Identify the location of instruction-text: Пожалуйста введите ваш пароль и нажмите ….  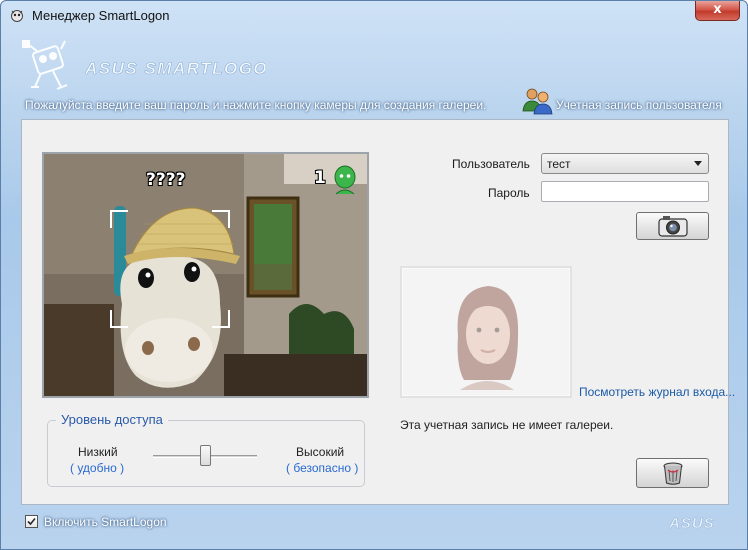
(256, 105).